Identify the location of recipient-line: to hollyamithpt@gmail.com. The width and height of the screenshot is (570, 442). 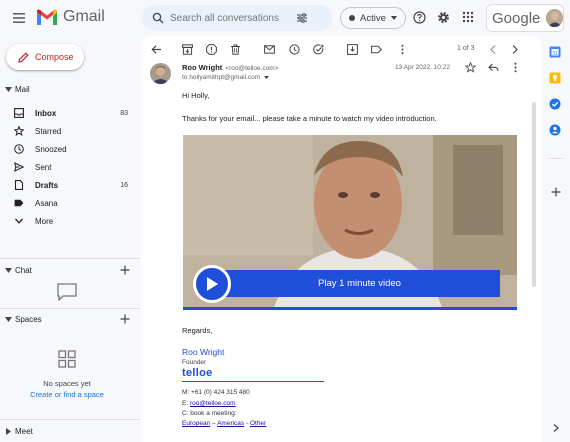
(226, 77).